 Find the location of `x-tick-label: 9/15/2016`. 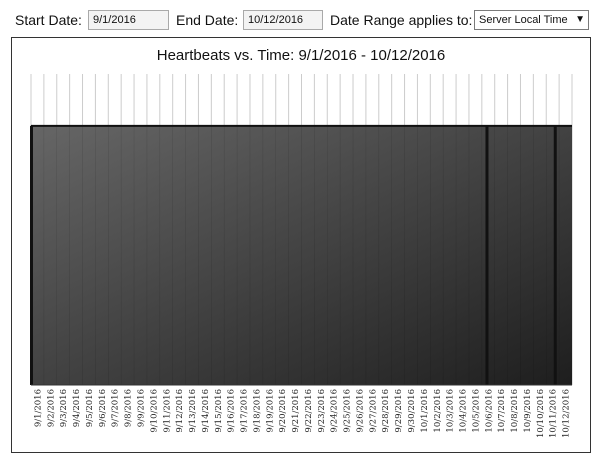

x-tick-label: 9/15/2016 is located at coordinates (219, 411).